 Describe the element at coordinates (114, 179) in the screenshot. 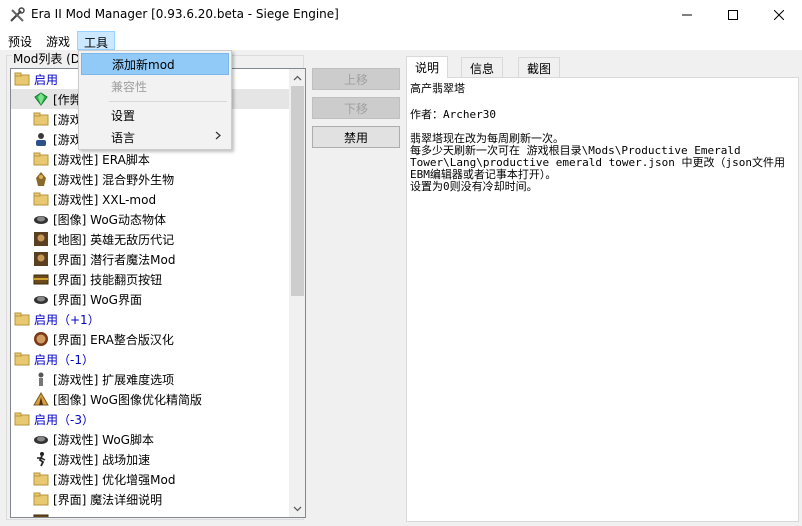

I see `mod-row-label: [游戏性] 混合野外生物` at that location.